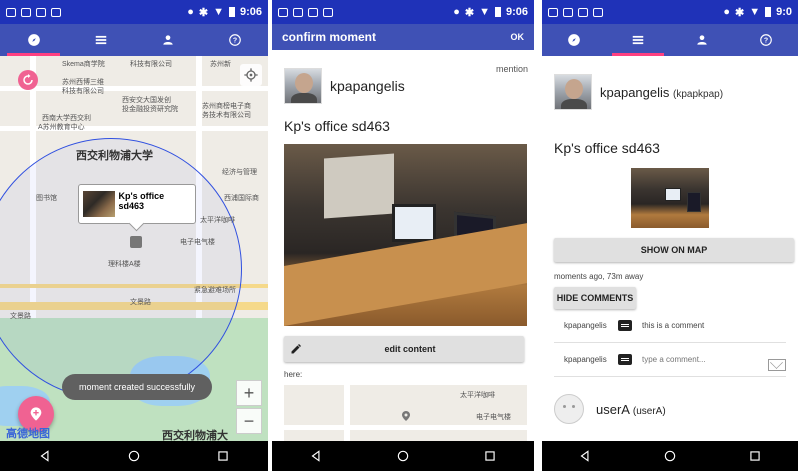  What do you see at coordinates (28, 80) in the screenshot?
I see `refresh-button` at bounding box center [28, 80].